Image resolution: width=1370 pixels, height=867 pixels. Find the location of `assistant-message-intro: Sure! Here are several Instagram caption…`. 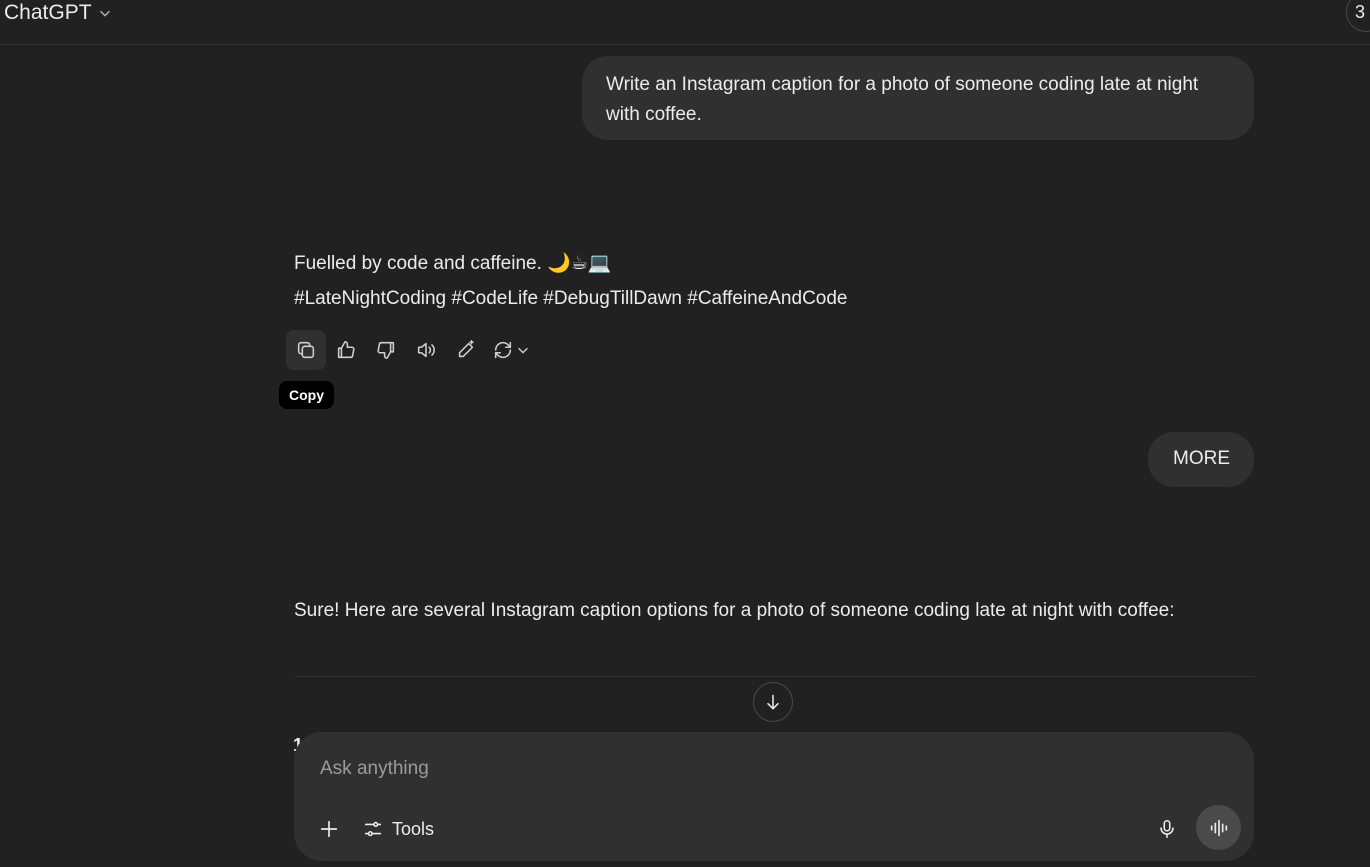

assistant-message-intro: Sure! Here are several Instagram caption… is located at coordinates (734, 610).